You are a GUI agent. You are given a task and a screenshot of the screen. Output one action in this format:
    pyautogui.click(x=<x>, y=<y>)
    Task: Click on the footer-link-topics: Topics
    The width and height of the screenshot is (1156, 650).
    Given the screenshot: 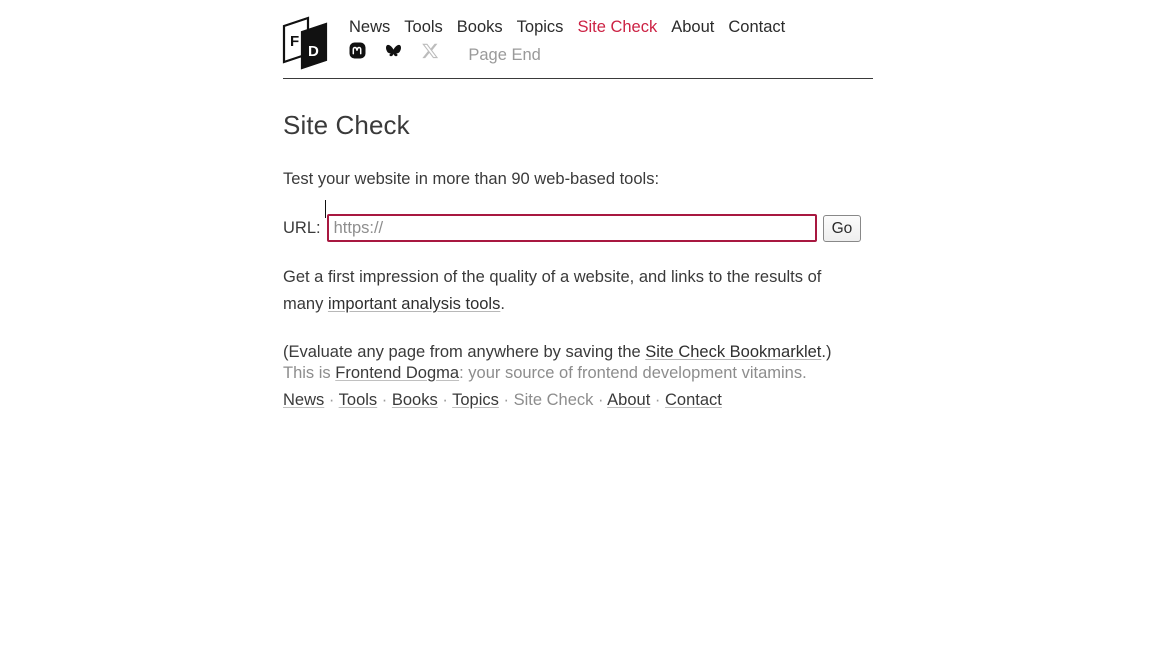 What is the action you would take?
    pyautogui.click(x=475, y=400)
    